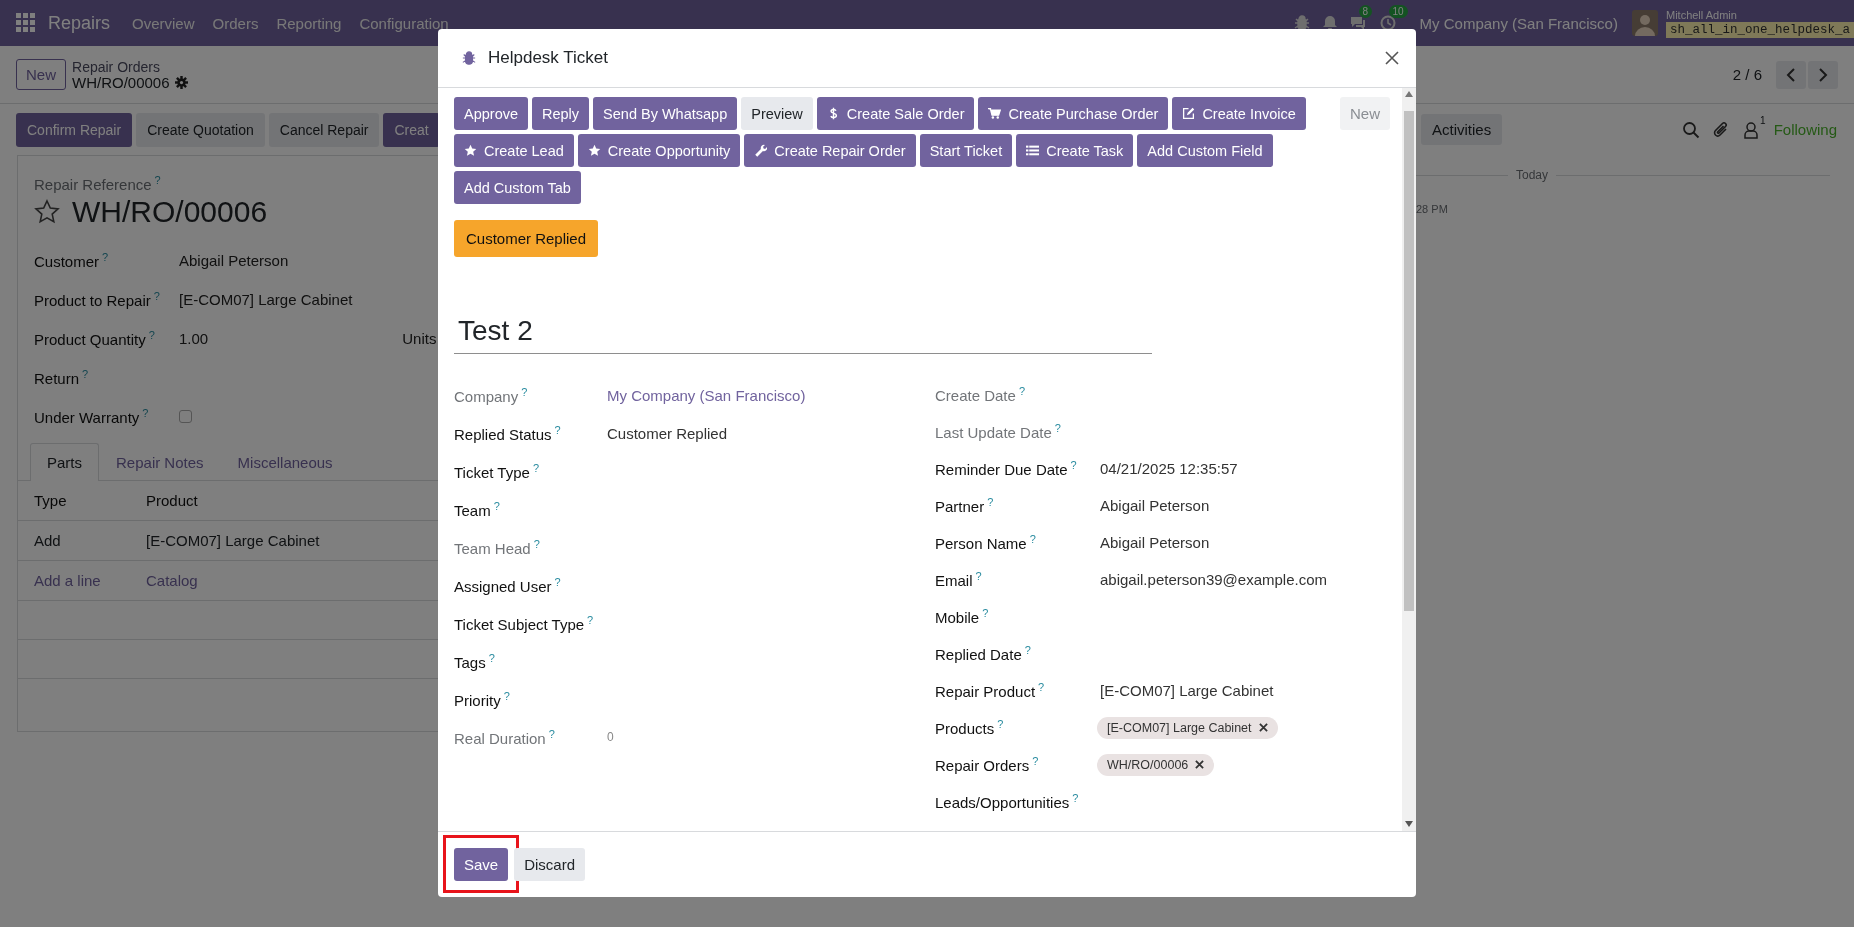  Describe the element at coordinates (830, 150) in the screenshot. I see `action-button: Create Repair Order` at that location.